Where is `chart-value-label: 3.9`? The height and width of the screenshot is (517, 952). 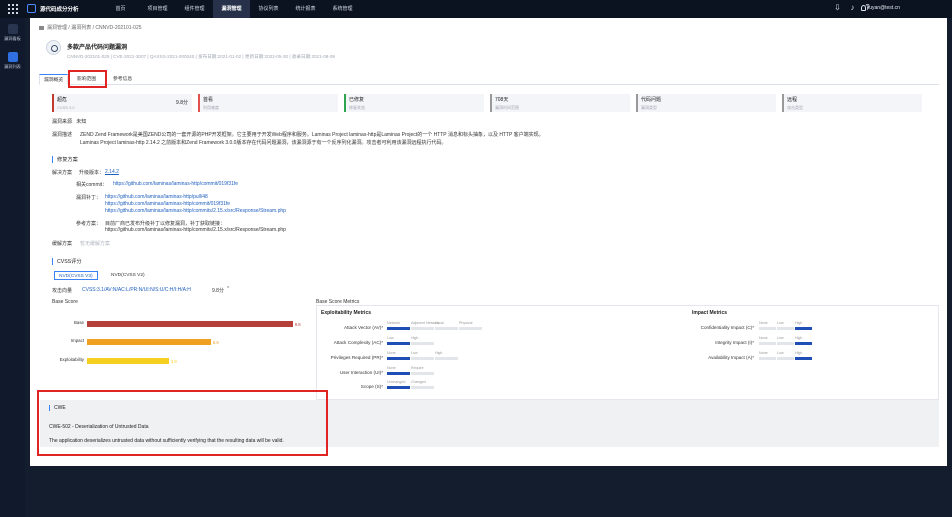
chart-value-label: 3.9 is located at coordinates (173, 361).